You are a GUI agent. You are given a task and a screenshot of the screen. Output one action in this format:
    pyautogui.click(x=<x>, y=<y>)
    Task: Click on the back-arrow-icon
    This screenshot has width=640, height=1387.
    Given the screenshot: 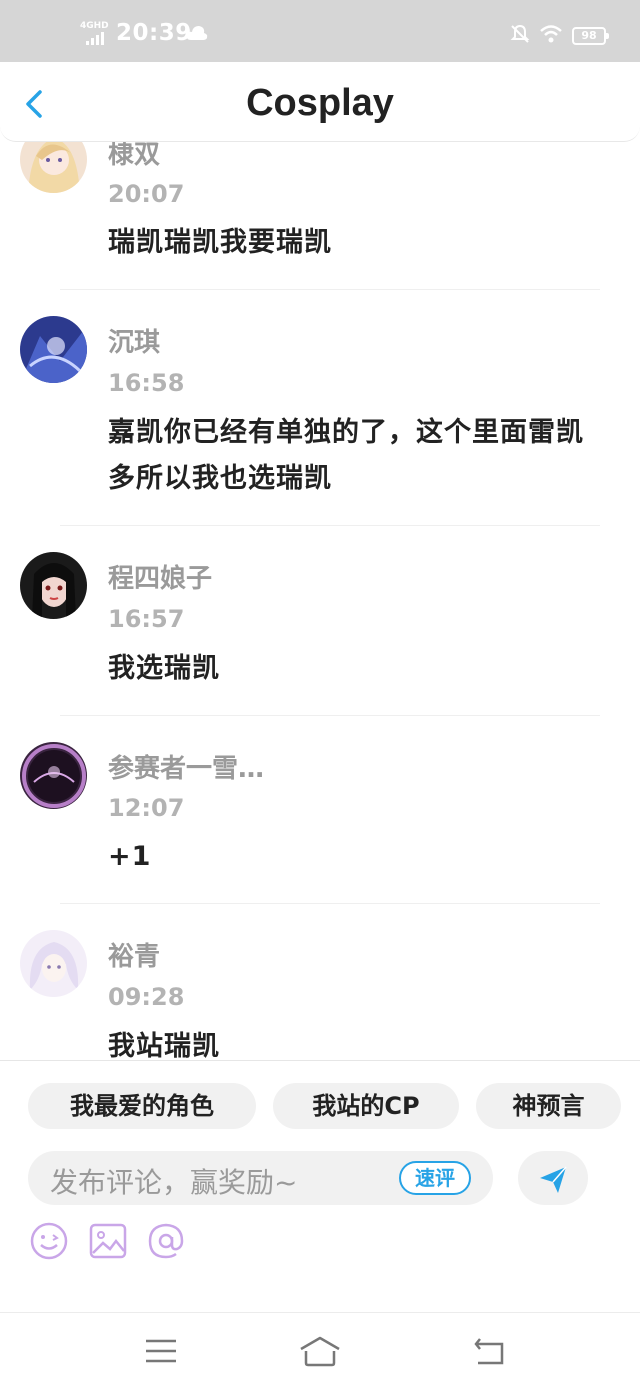 What is the action you would take?
    pyautogui.click(x=489, y=1351)
    